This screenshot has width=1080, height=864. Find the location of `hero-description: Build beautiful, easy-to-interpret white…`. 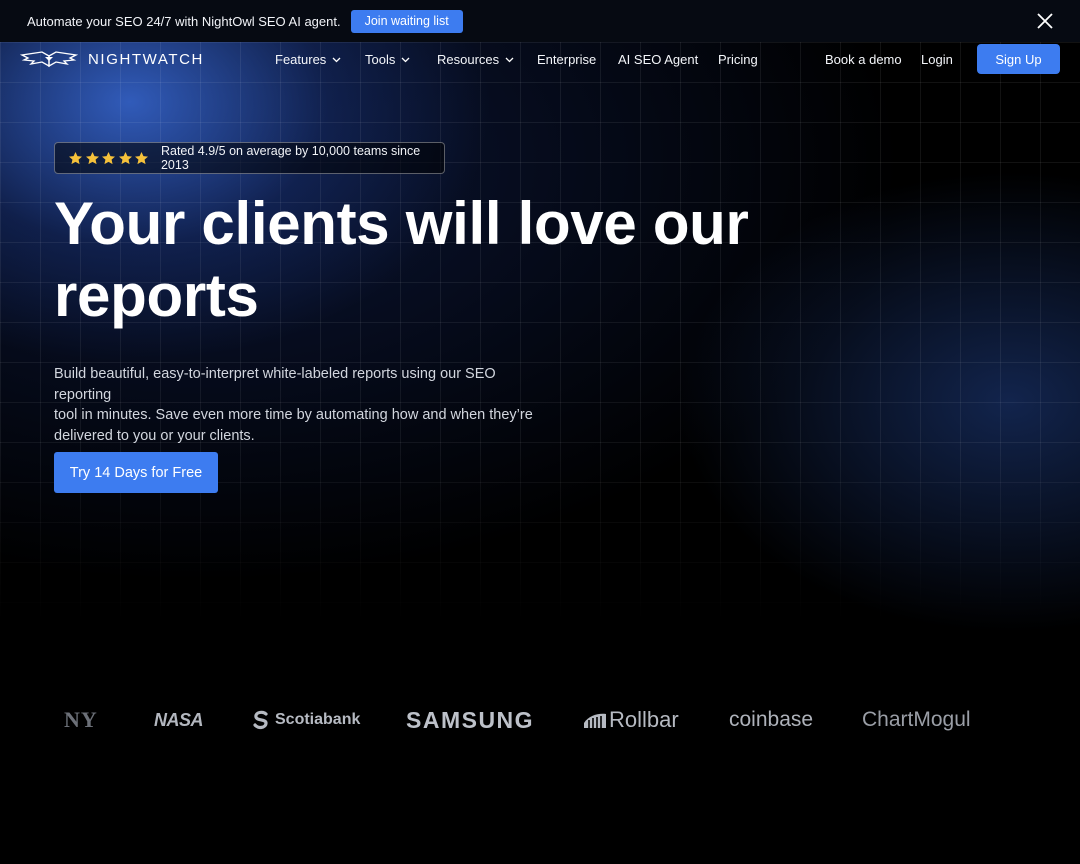

hero-description: Build beautiful, easy-to-interpret white… is located at coordinates (294, 405).